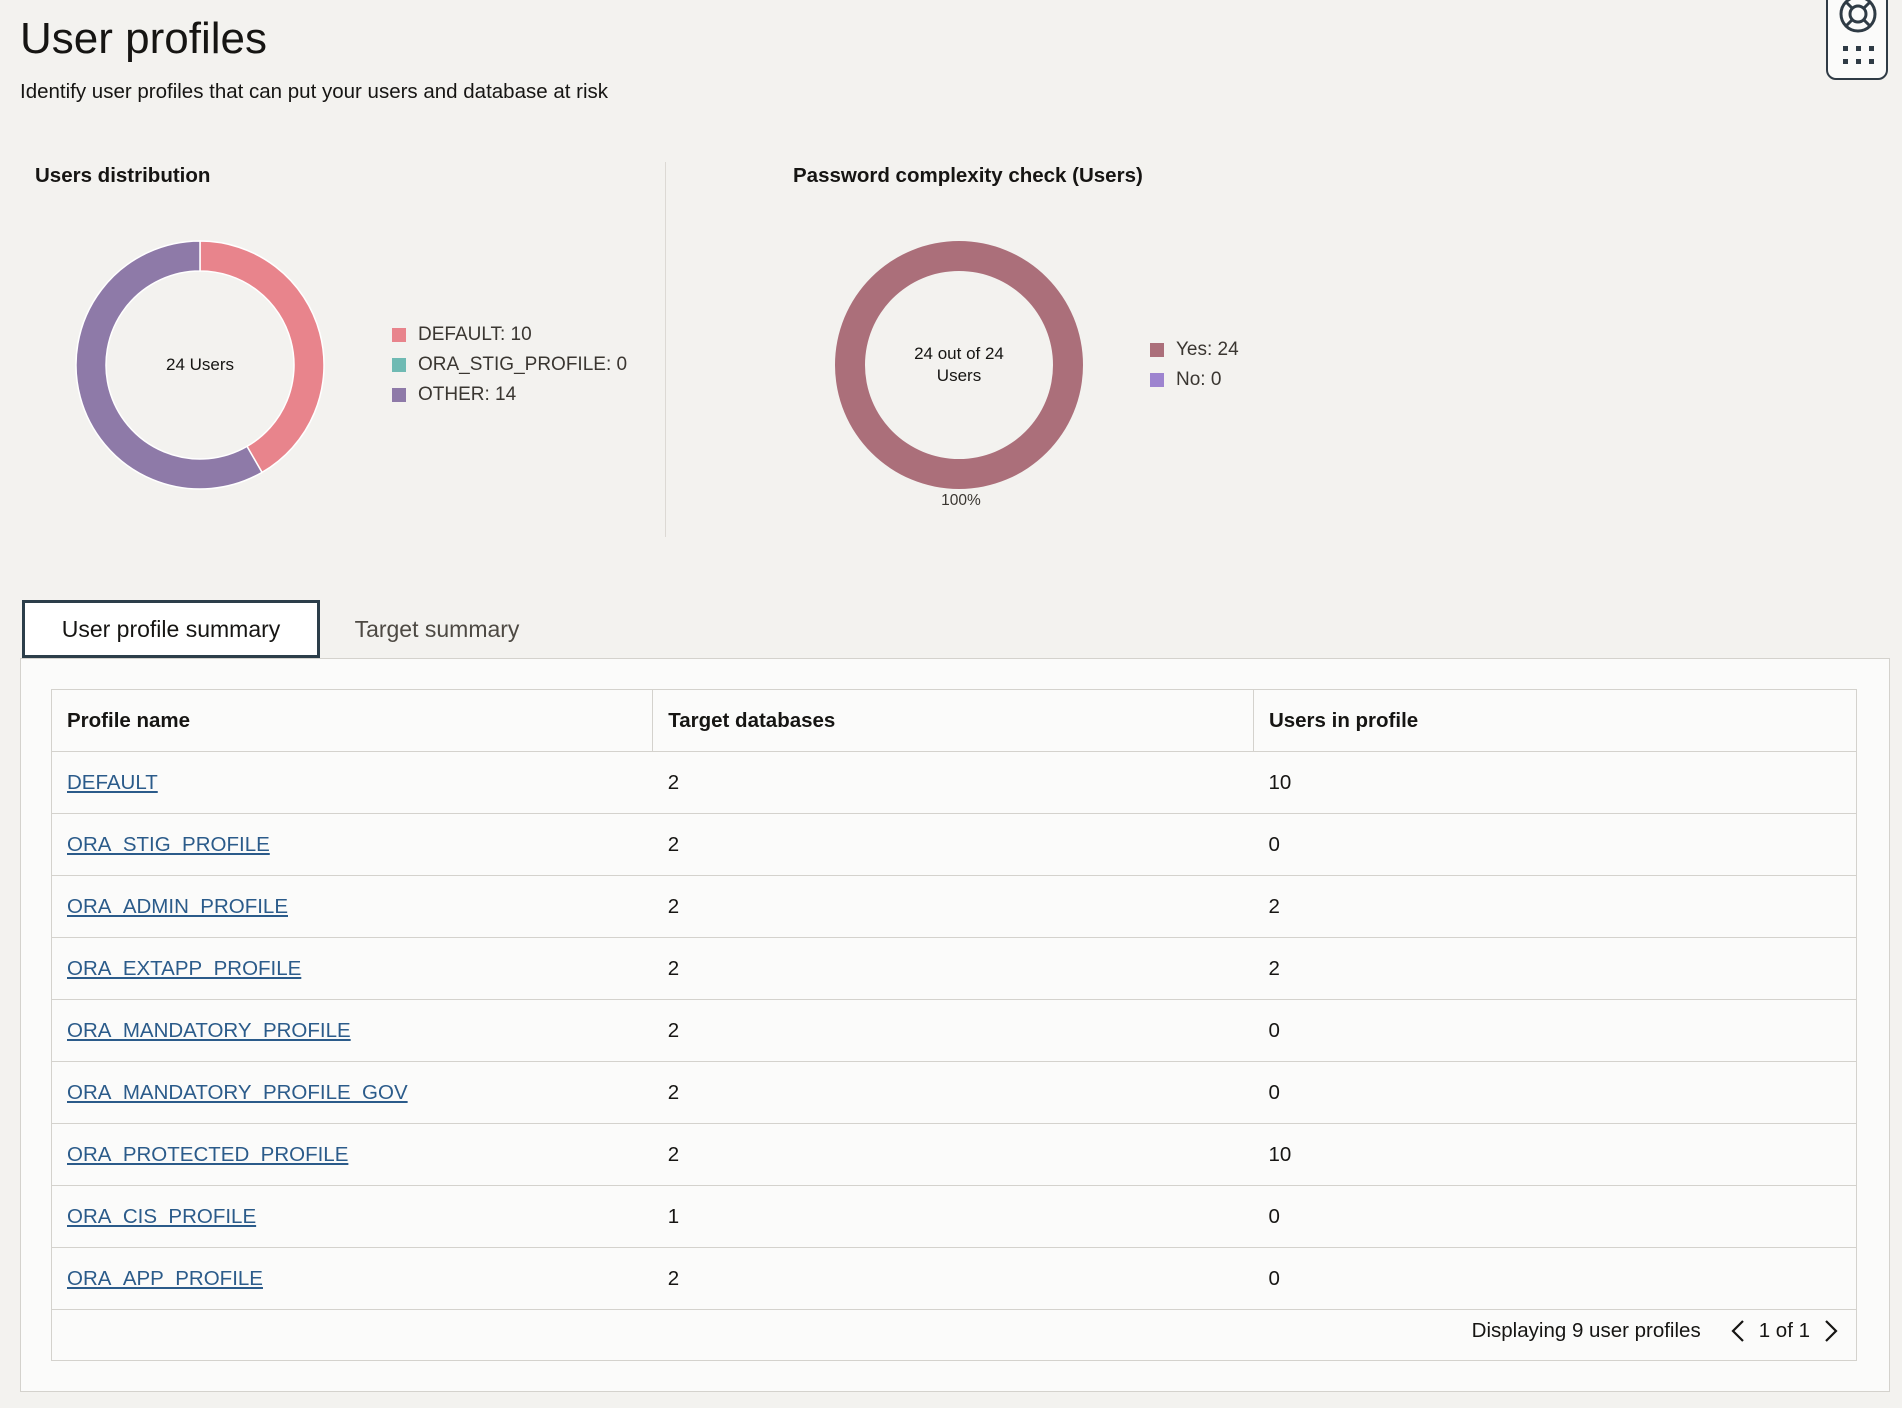 Image resolution: width=1902 pixels, height=1408 pixels. What do you see at coordinates (1207, 349) in the screenshot?
I see `legend-label: Yes: 24` at bounding box center [1207, 349].